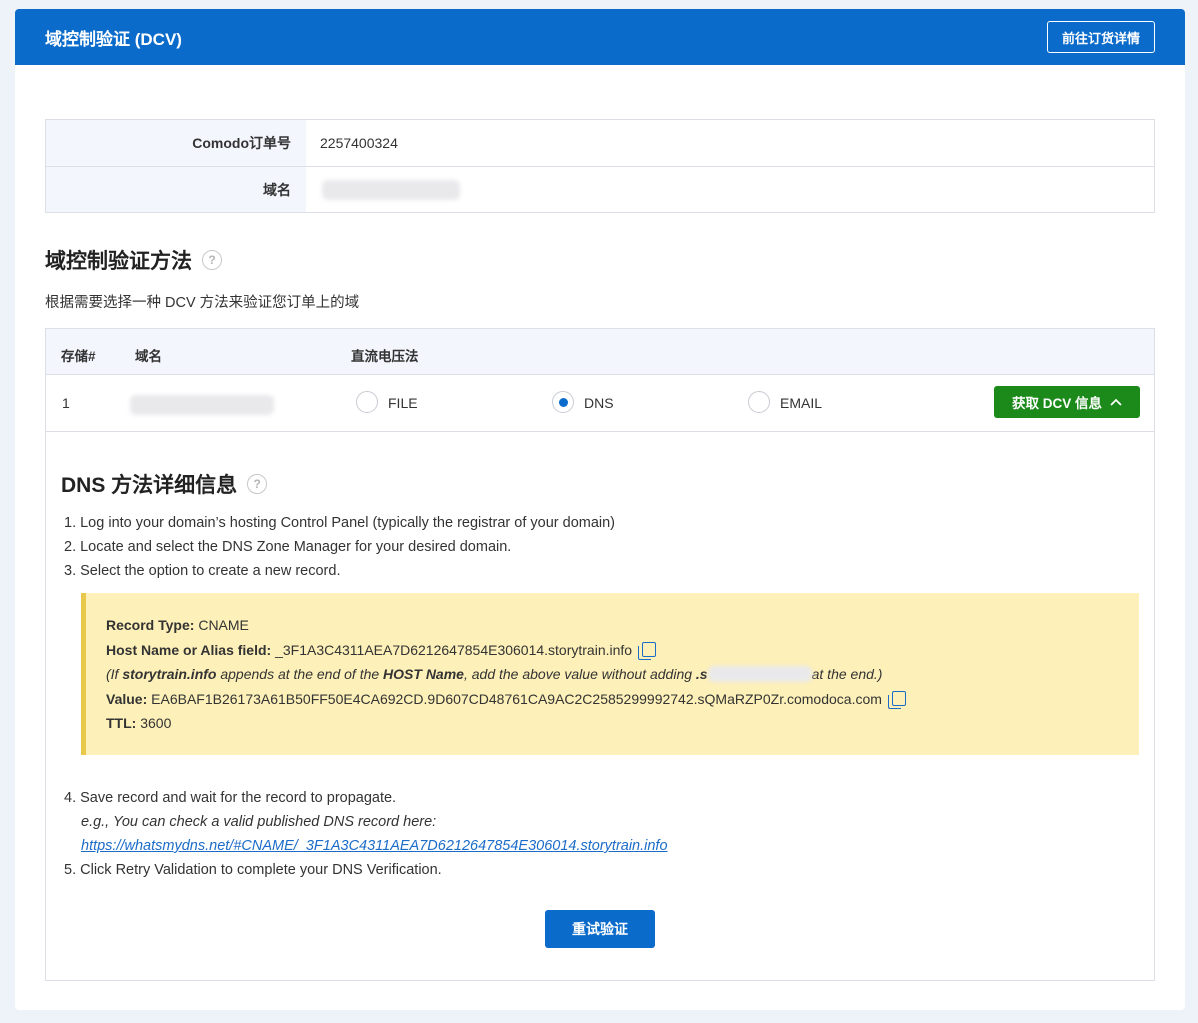  What do you see at coordinates (202, 303) in the screenshot?
I see `method-description: 根据需要选择一种 DCV 方法来验证您订单上的域` at bounding box center [202, 303].